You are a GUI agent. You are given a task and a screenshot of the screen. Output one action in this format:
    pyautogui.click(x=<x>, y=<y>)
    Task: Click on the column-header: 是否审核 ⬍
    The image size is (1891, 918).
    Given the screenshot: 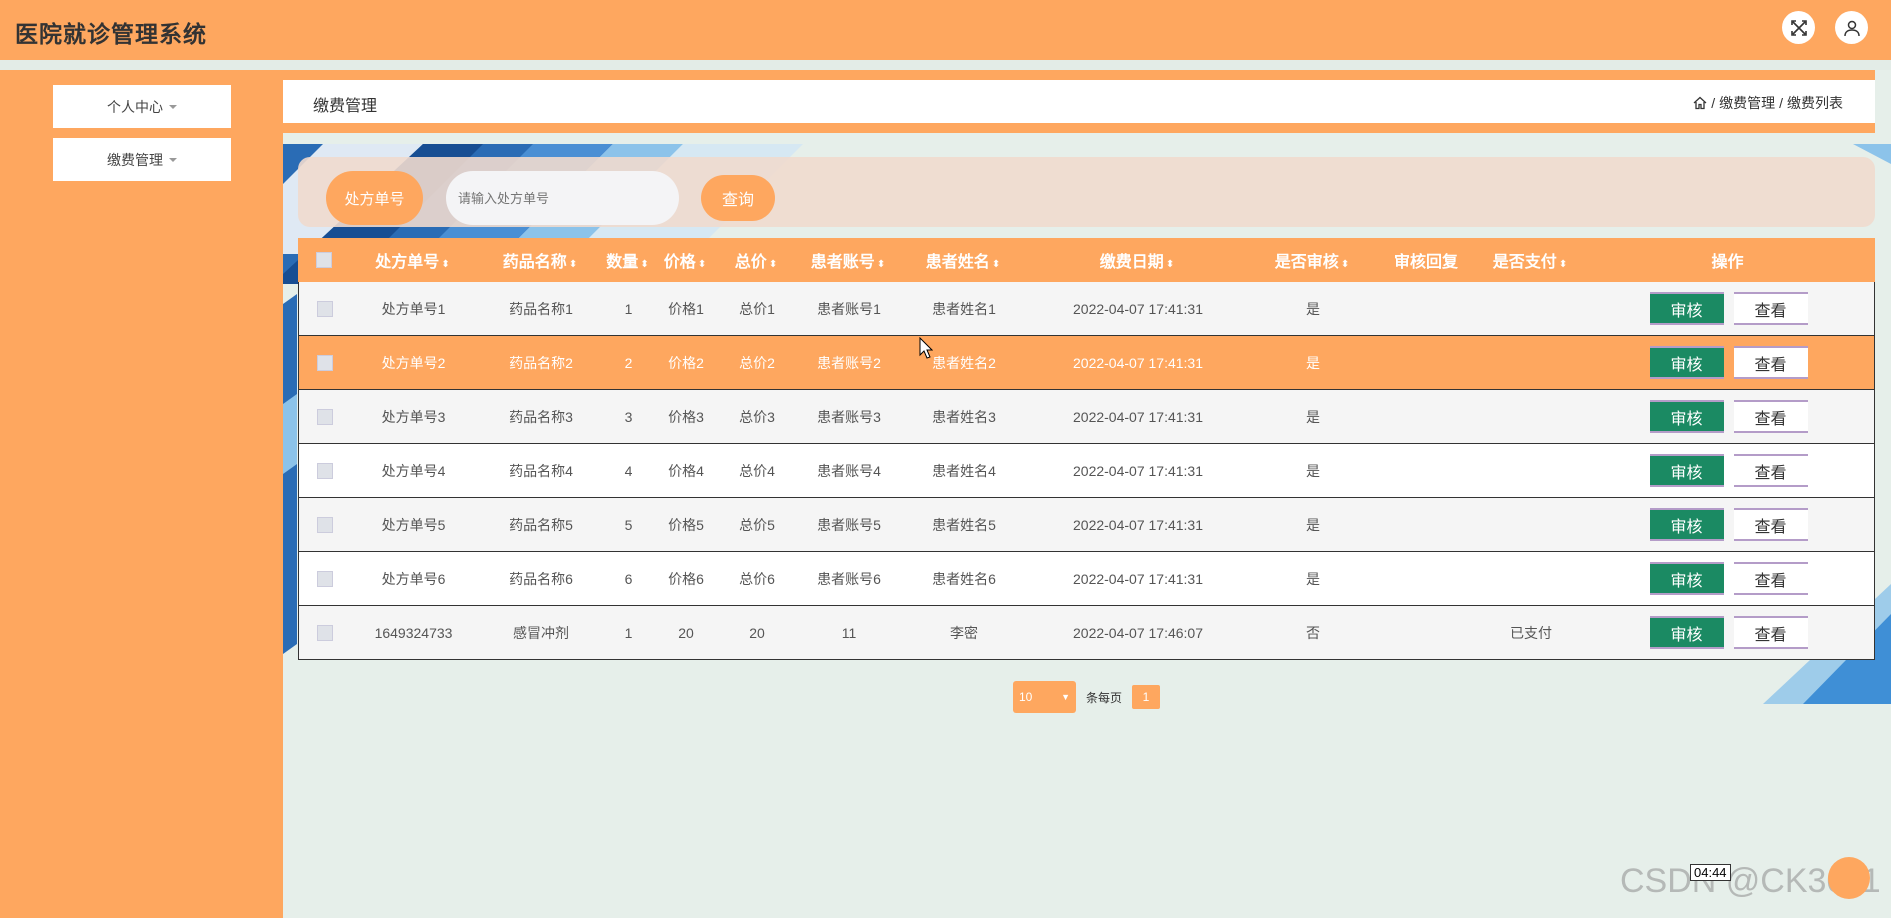 What is the action you would take?
    pyautogui.click(x=1312, y=260)
    